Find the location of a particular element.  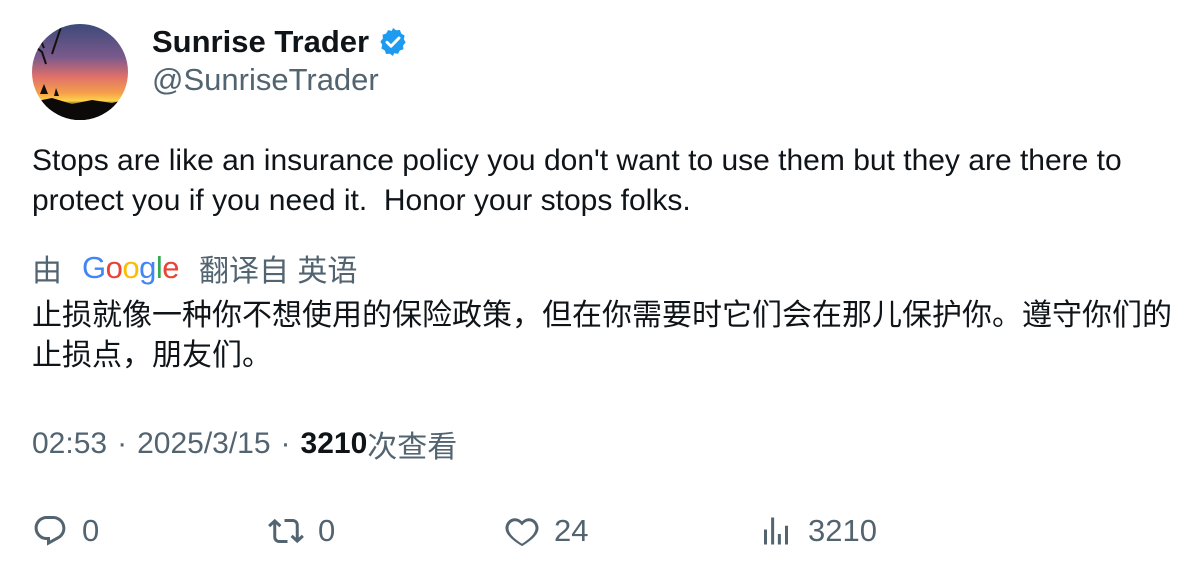

author-name-row: Sunrise Trader is located at coordinates (280, 42).